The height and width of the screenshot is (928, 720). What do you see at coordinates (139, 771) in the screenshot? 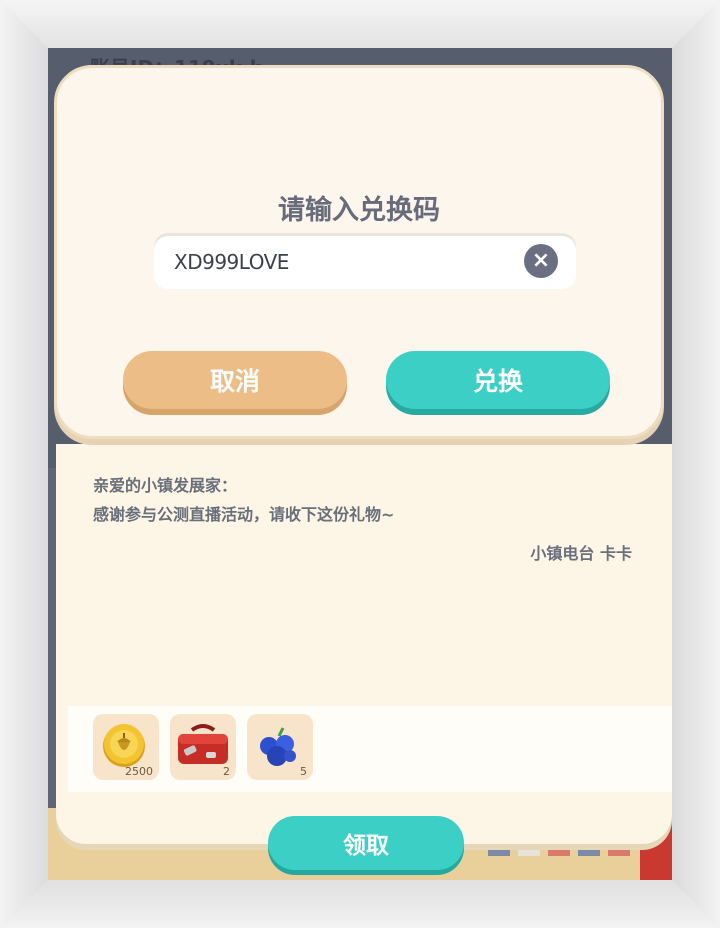
I see `reward-count: 2500` at bounding box center [139, 771].